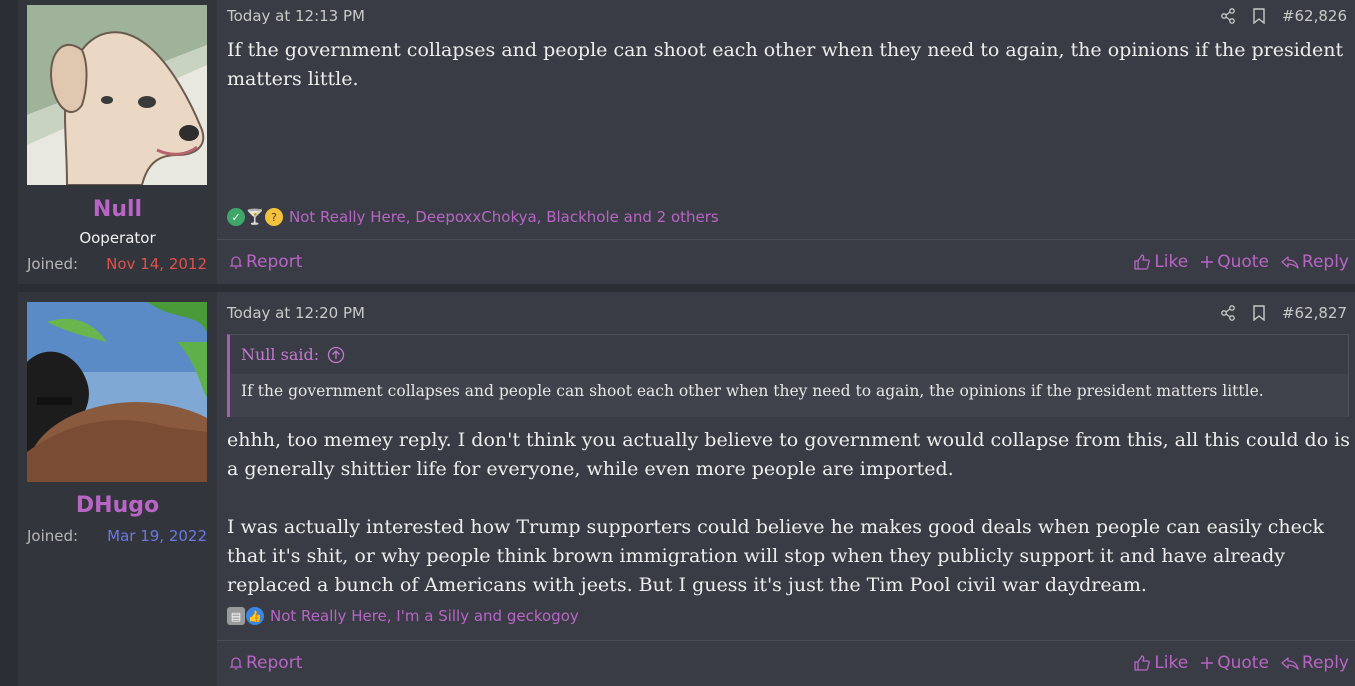  I want to click on joined-row: Joined: Nov 14, 2012, so click(117, 264).